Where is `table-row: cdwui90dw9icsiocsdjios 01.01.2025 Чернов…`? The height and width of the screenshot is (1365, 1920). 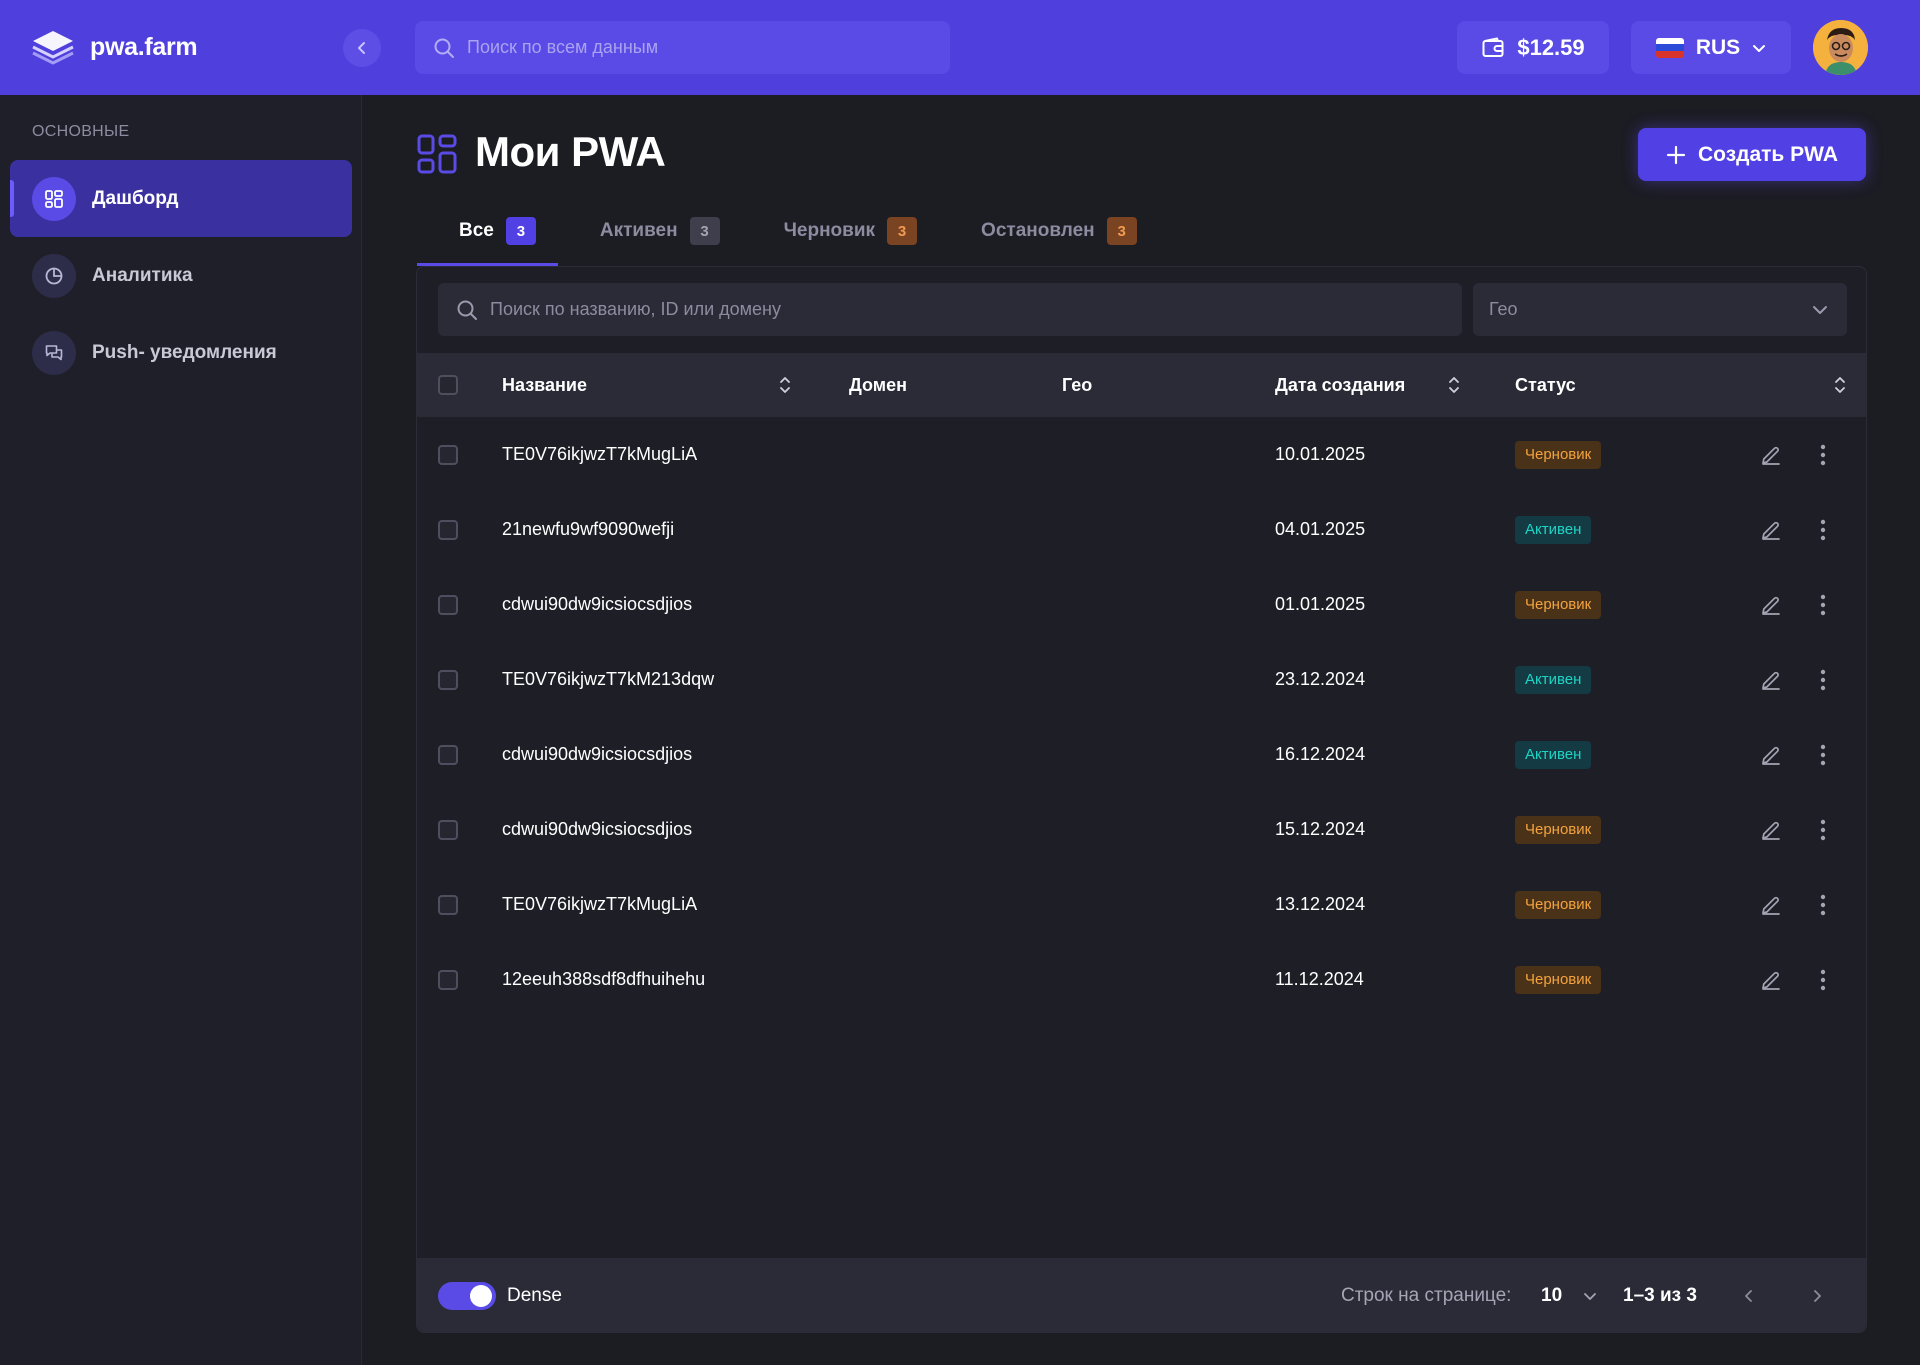 table-row: cdwui90dw9icsiocsdjios 01.01.2025 Чернов… is located at coordinates (1141, 604).